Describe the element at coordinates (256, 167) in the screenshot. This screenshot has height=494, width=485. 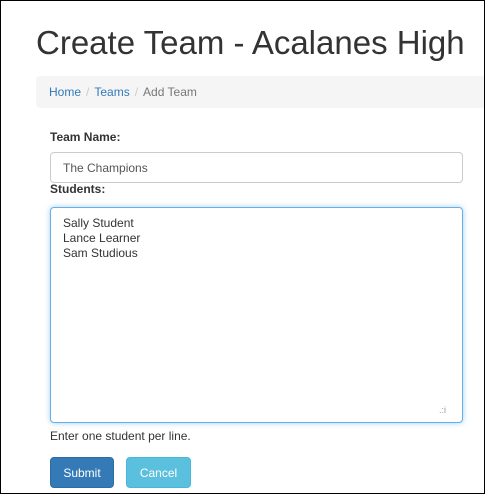
I see `team-name-input` at that location.